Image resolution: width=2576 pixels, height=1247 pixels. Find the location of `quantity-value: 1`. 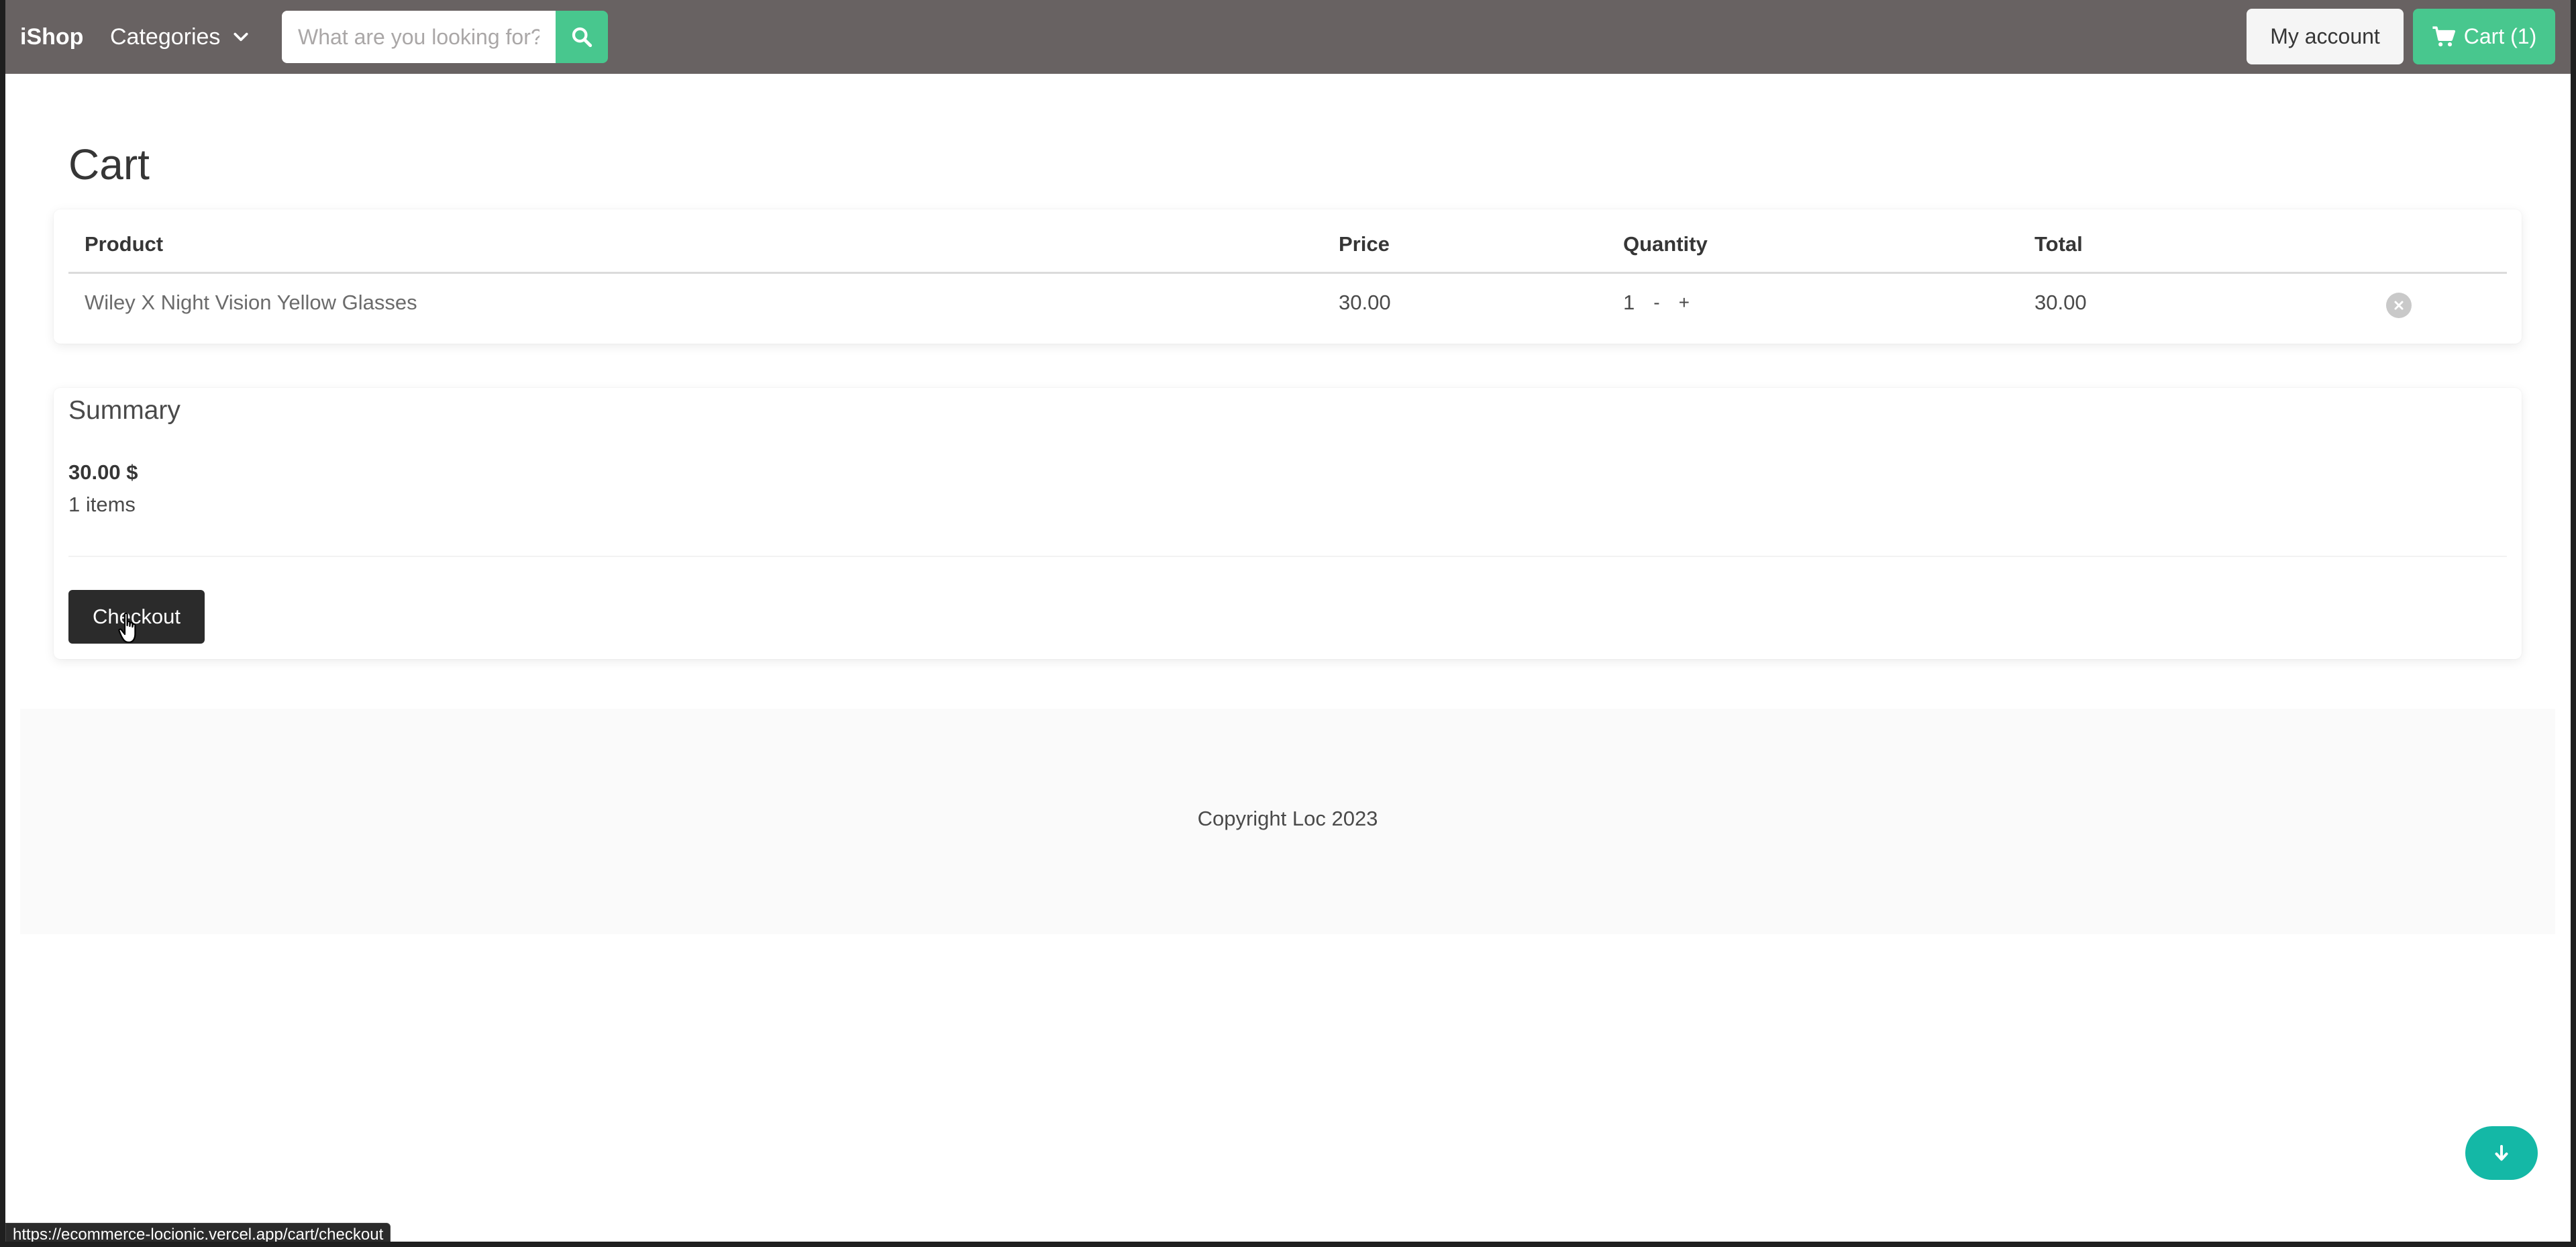

quantity-value: 1 is located at coordinates (1629, 302).